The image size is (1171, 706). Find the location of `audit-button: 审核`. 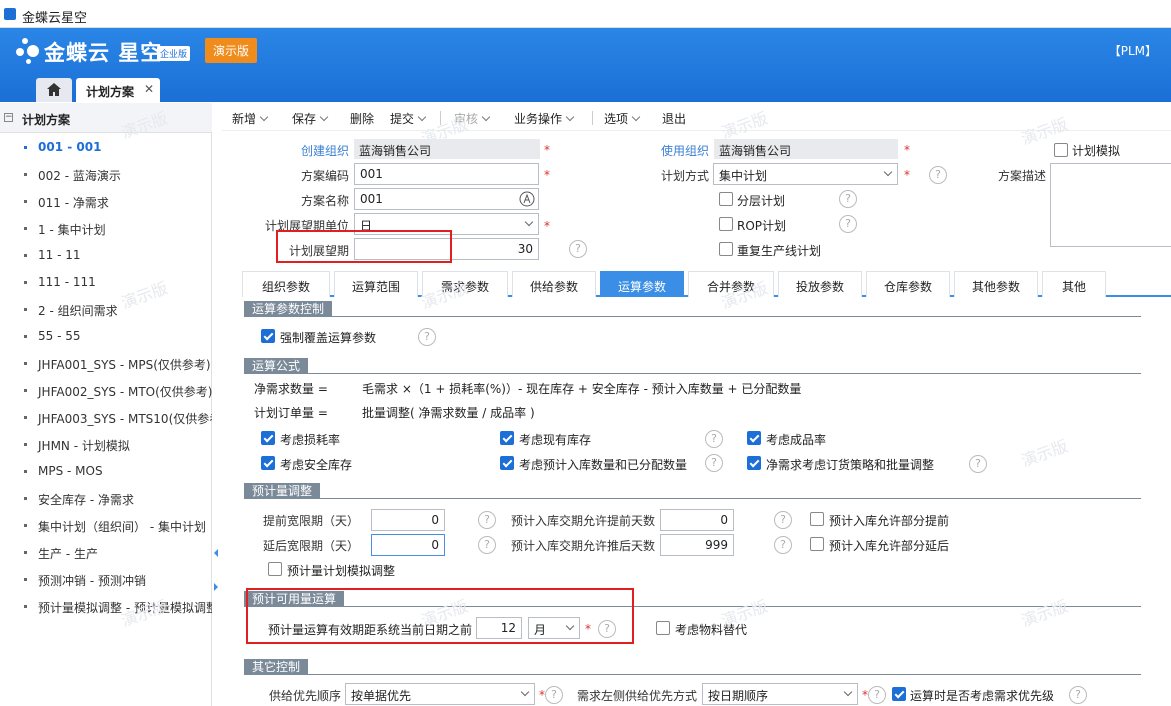

audit-button: 审核 is located at coordinates (472, 118).